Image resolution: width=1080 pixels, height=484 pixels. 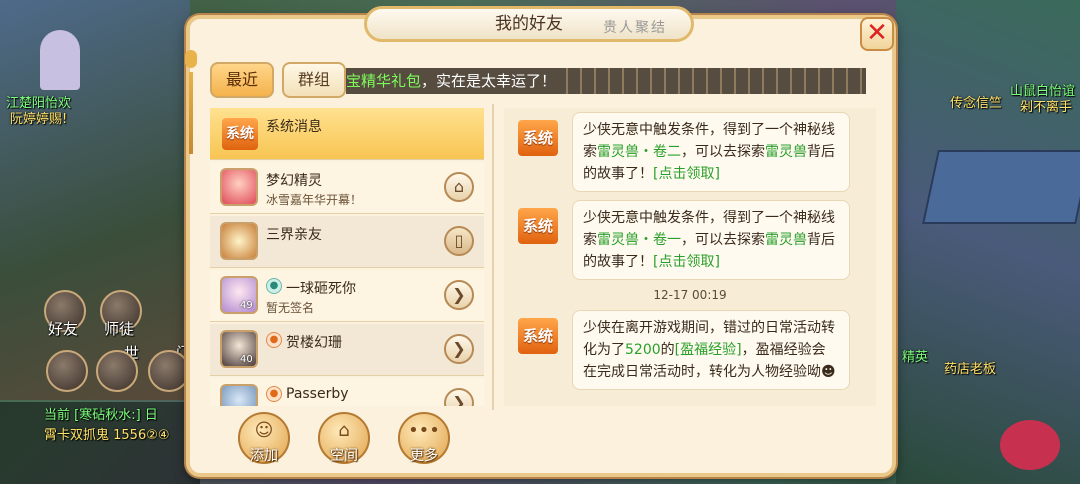 I want to click on marquee-pattern, so click(x=716, y=81).